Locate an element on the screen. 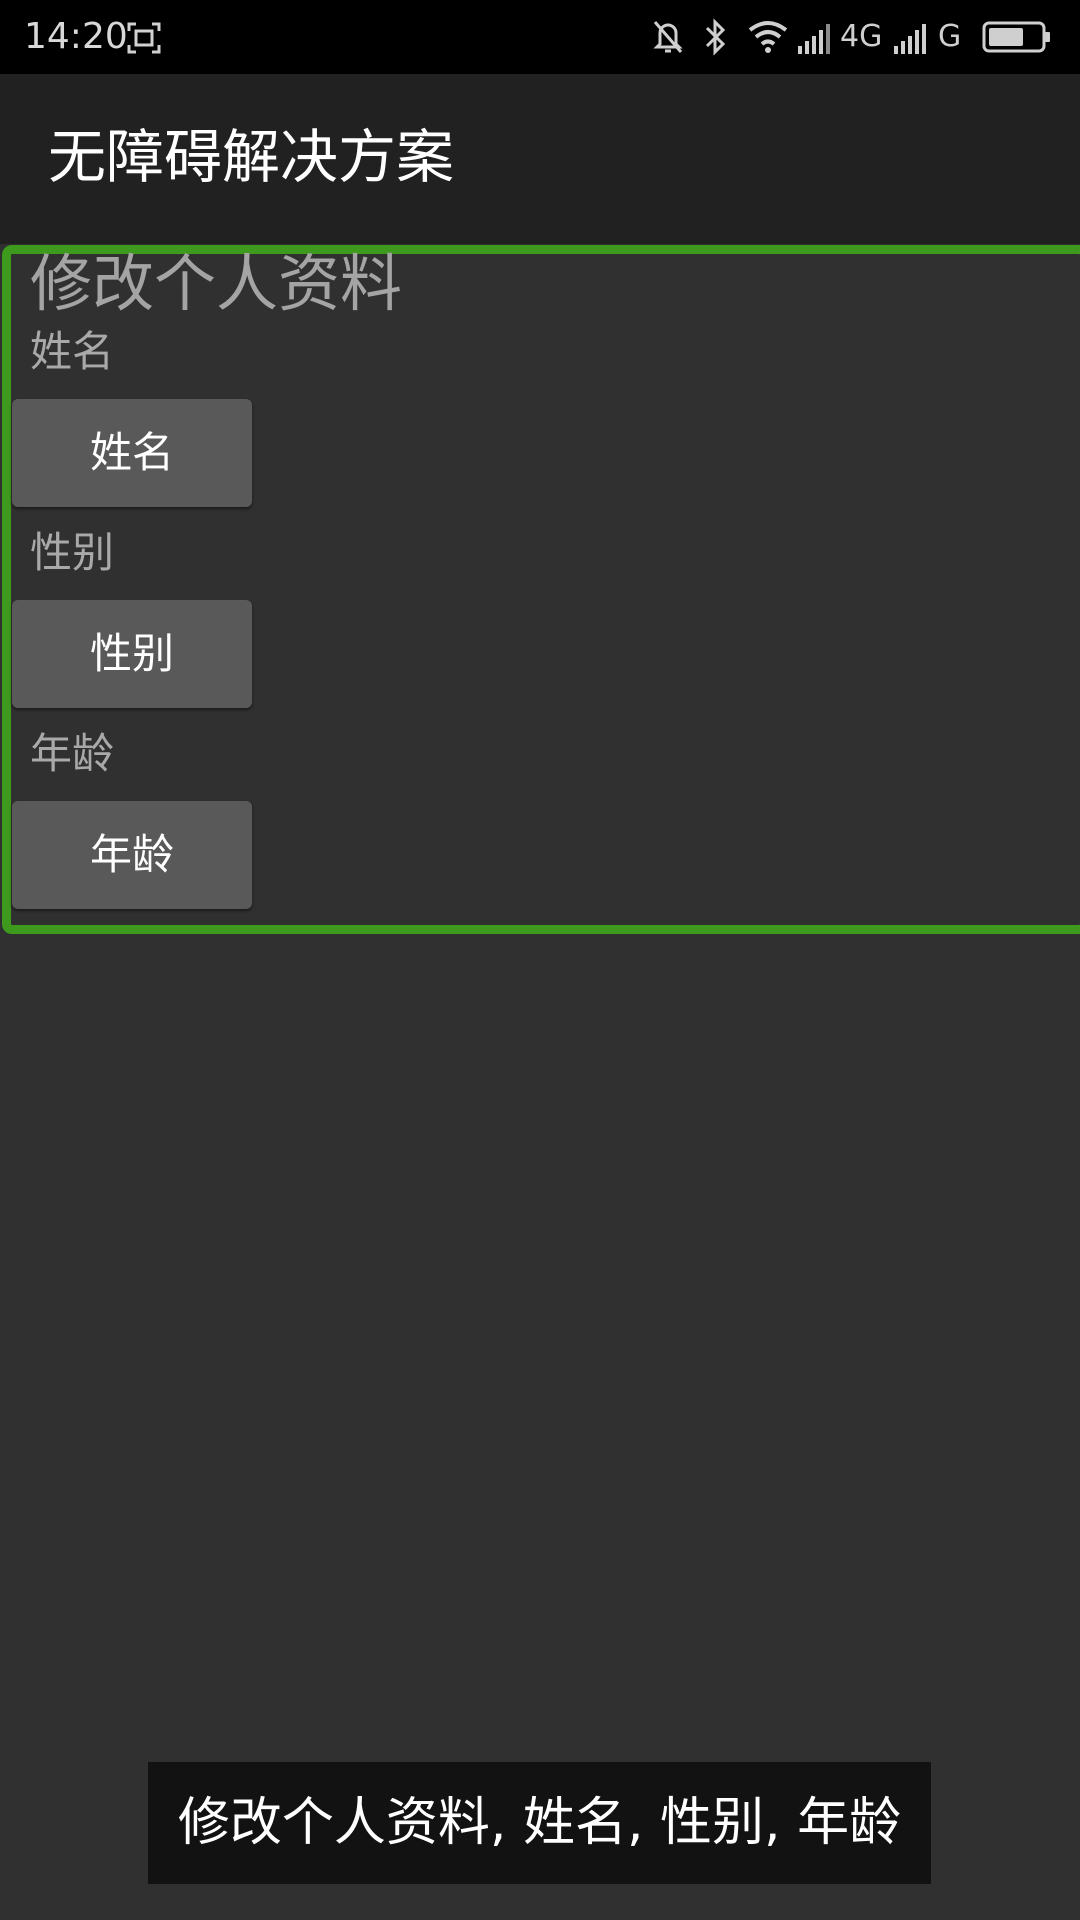 The width and height of the screenshot is (1080, 1920). network-type-label: G is located at coordinates (950, 36).